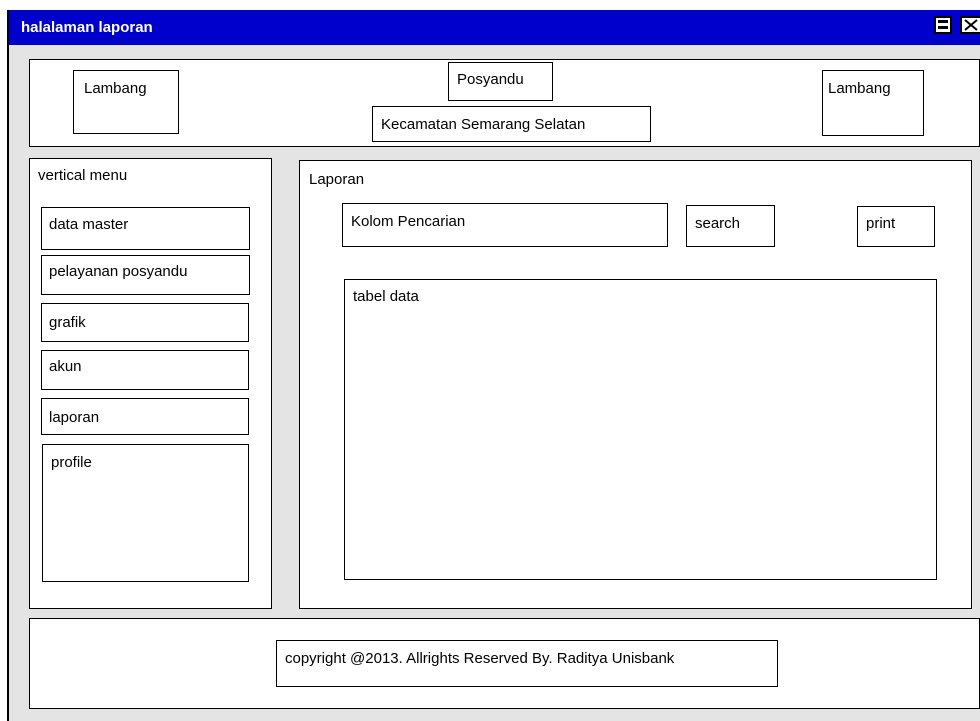  What do you see at coordinates (718, 223) in the screenshot?
I see `search-button-label: search` at bounding box center [718, 223].